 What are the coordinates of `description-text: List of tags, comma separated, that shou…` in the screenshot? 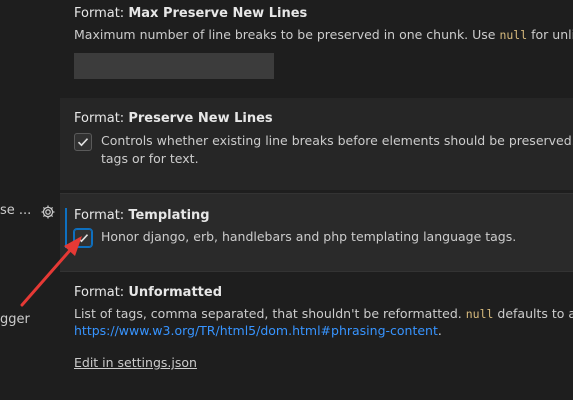 It's located at (270, 313).